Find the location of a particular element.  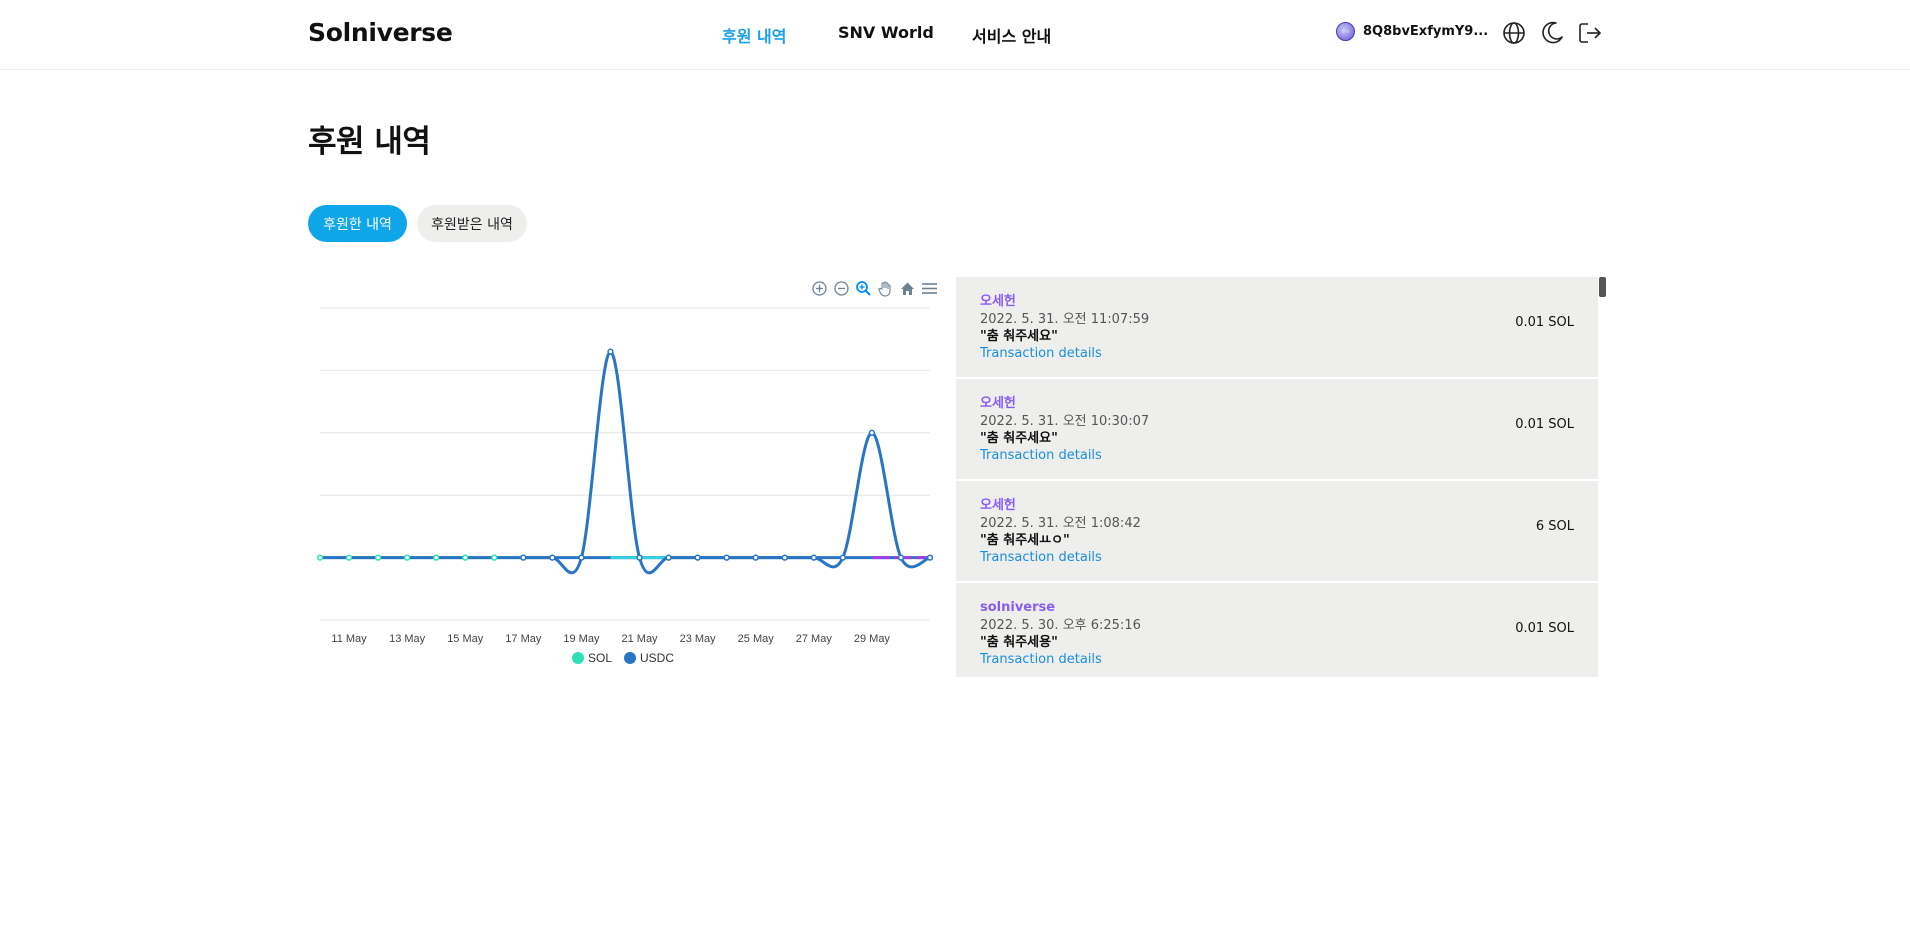

x-tick-label: 21 May is located at coordinates (639, 639).